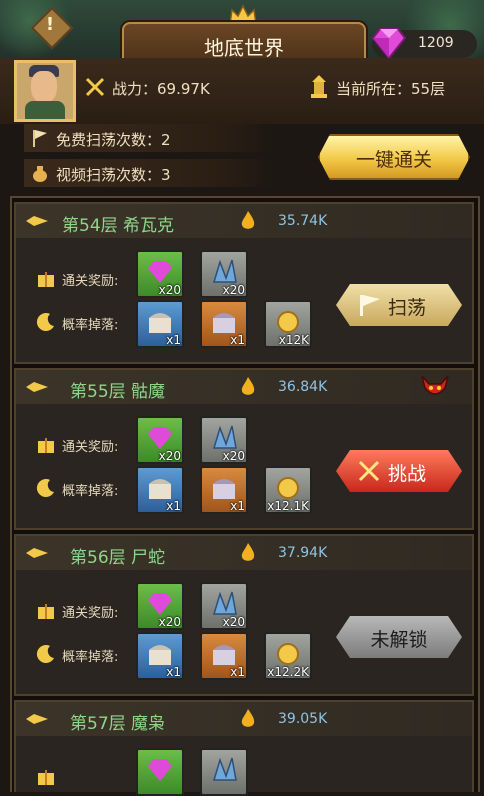 The width and height of the screenshot is (484, 796). What do you see at coordinates (44, 87) in the screenshot?
I see `avatar-face` at bounding box center [44, 87].